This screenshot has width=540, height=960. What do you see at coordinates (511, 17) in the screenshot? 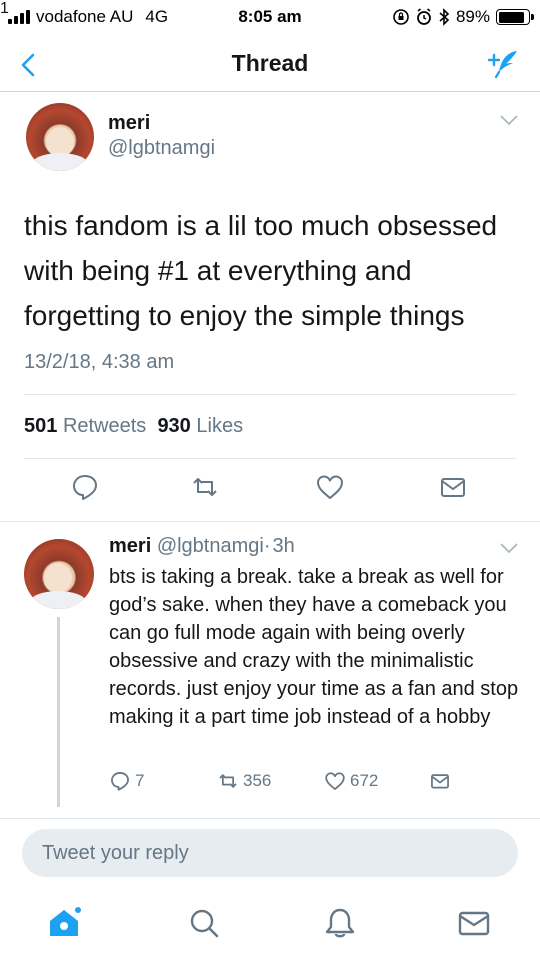
I see `battery-level` at bounding box center [511, 17].